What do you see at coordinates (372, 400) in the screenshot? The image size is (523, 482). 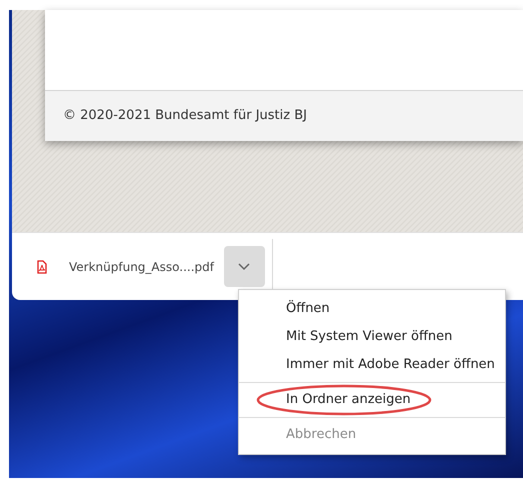 I see `menu-item: In Ordner anzeigen` at bounding box center [372, 400].